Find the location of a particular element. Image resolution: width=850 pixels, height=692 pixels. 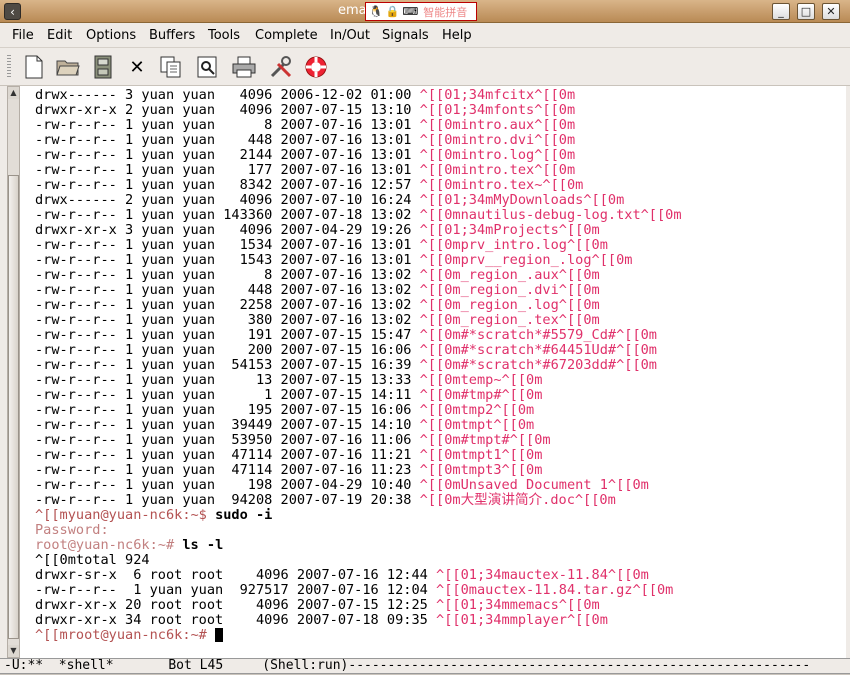

shell-text: ^[[01;34mmemacs^[[0m is located at coordinates (518, 605).